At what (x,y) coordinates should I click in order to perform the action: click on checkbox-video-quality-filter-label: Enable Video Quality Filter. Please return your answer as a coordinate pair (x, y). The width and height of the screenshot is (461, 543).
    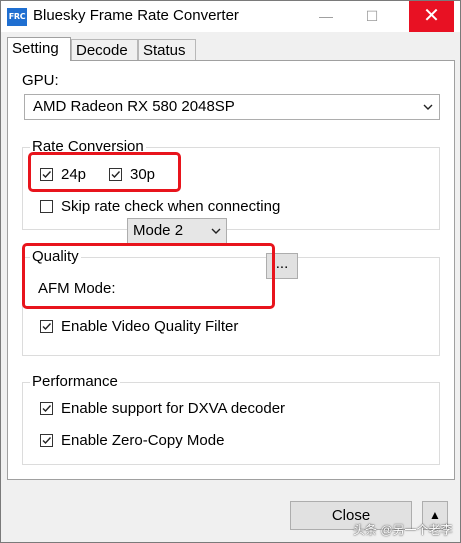
    Looking at the image, I should click on (149, 326).